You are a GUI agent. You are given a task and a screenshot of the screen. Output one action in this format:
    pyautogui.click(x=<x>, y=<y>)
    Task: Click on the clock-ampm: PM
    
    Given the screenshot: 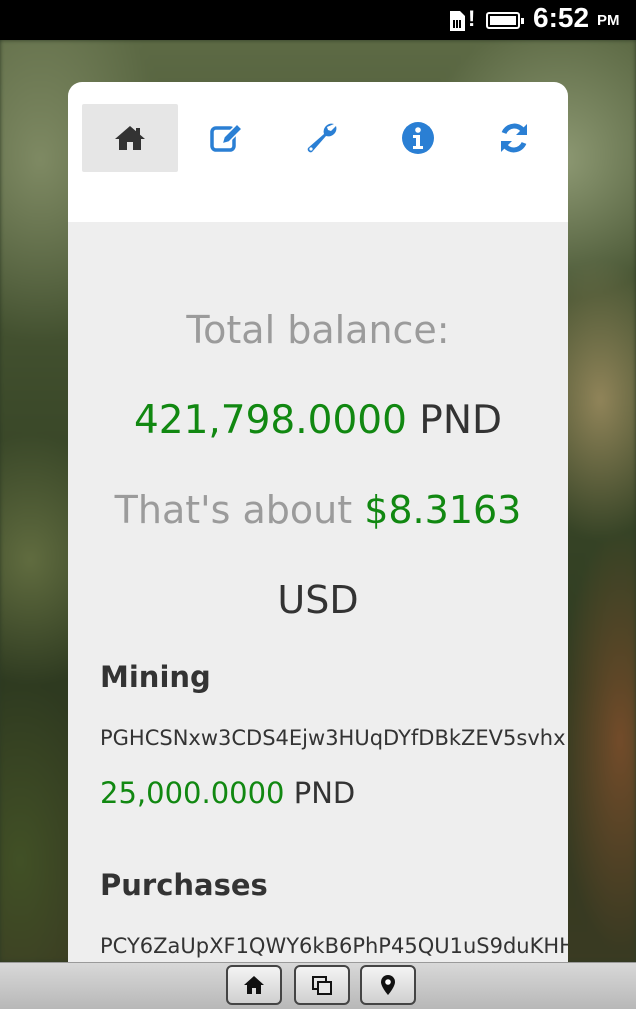 What is the action you would take?
    pyautogui.click(x=608, y=20)
    